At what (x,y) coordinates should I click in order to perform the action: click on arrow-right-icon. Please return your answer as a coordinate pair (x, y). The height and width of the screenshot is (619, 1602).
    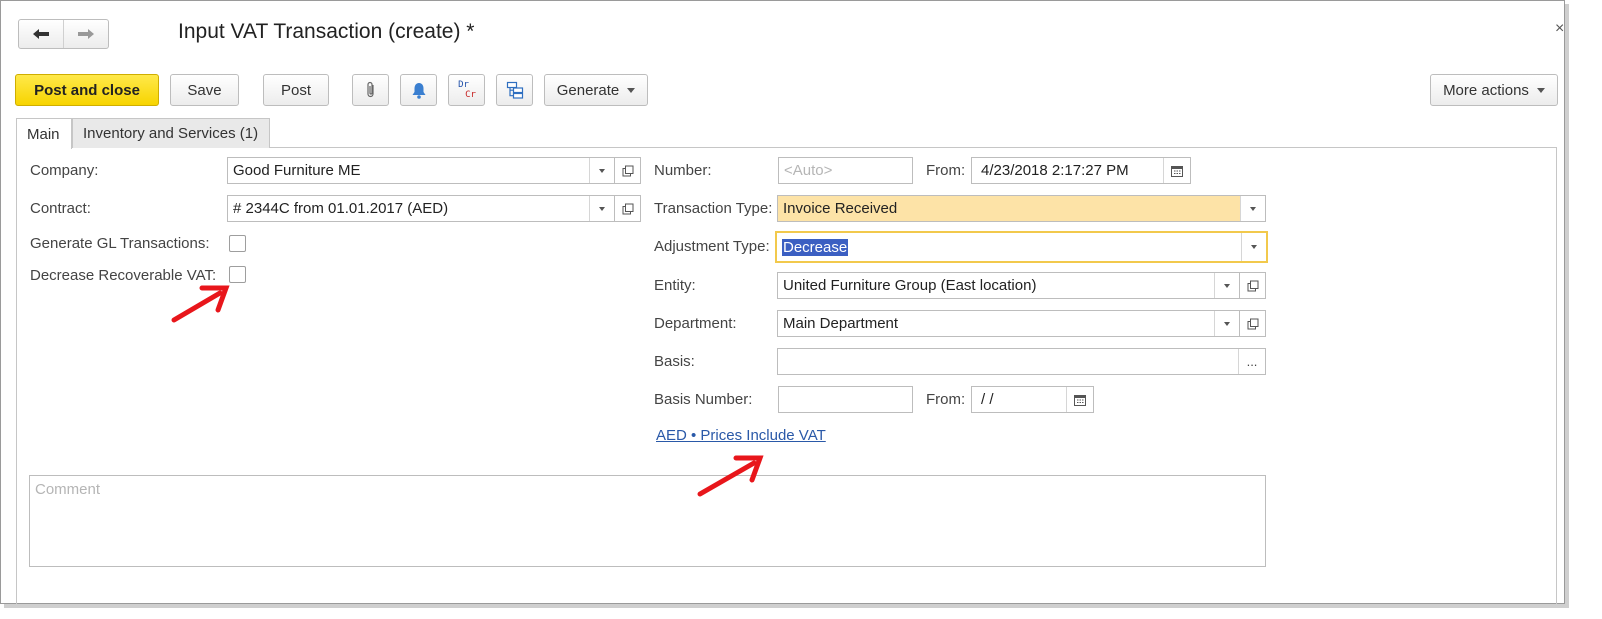
    Looking at the image, I should click on (86, 34).